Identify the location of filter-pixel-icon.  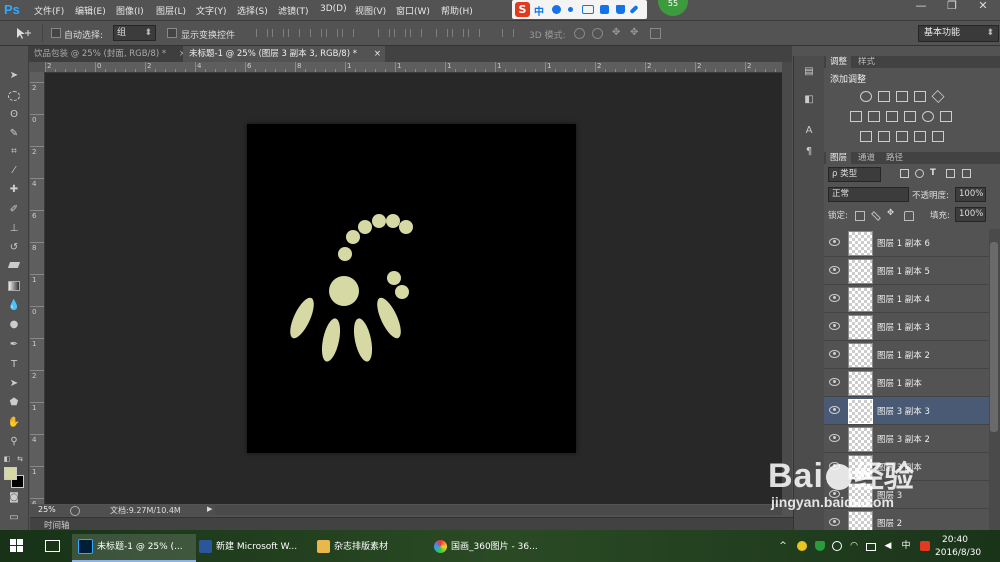
(904, 173).